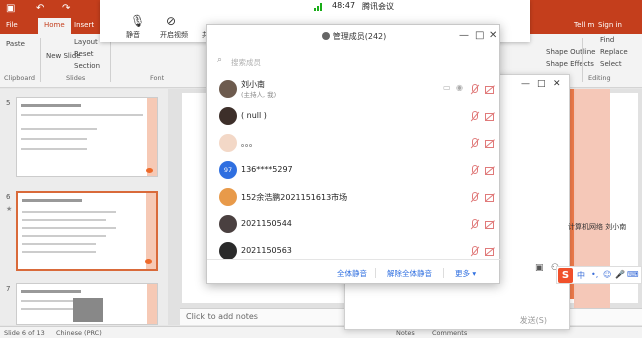  Describe the element at coordinates (40, 8) in the screenshot. I see `undo-icon: ↶` at that location.